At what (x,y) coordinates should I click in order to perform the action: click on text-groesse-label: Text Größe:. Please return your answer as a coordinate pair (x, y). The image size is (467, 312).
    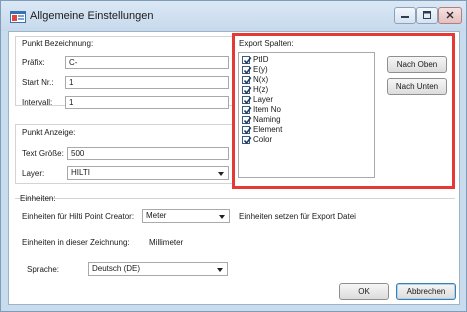
    Looking at the image, I should click on (43, 153).